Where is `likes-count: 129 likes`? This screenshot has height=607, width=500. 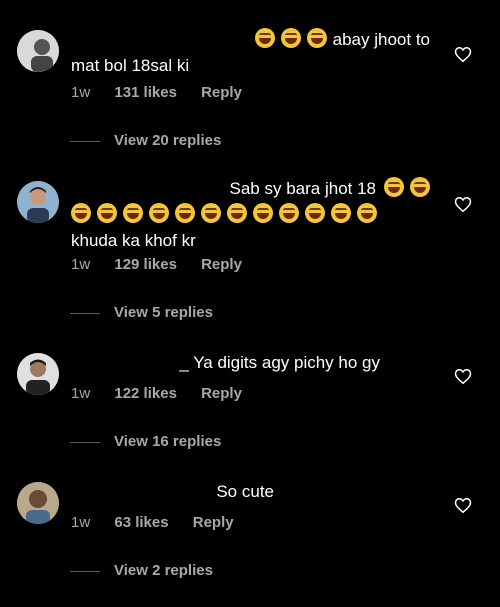
likes-count: 129 likes is located at coordinates (145, 264).